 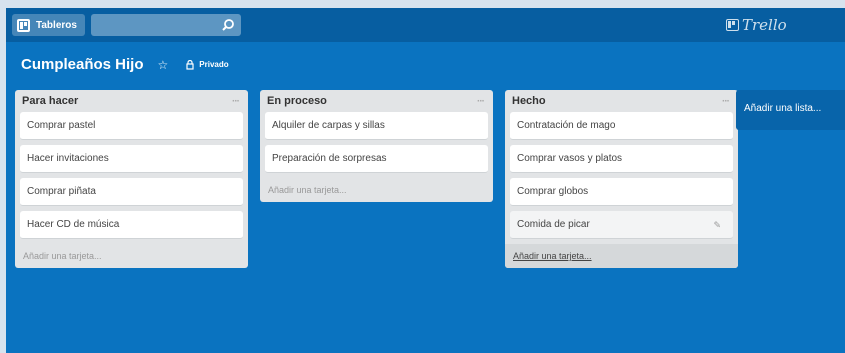 I want to click on card: Hacer invitaciones, so click(x=131, y=159).